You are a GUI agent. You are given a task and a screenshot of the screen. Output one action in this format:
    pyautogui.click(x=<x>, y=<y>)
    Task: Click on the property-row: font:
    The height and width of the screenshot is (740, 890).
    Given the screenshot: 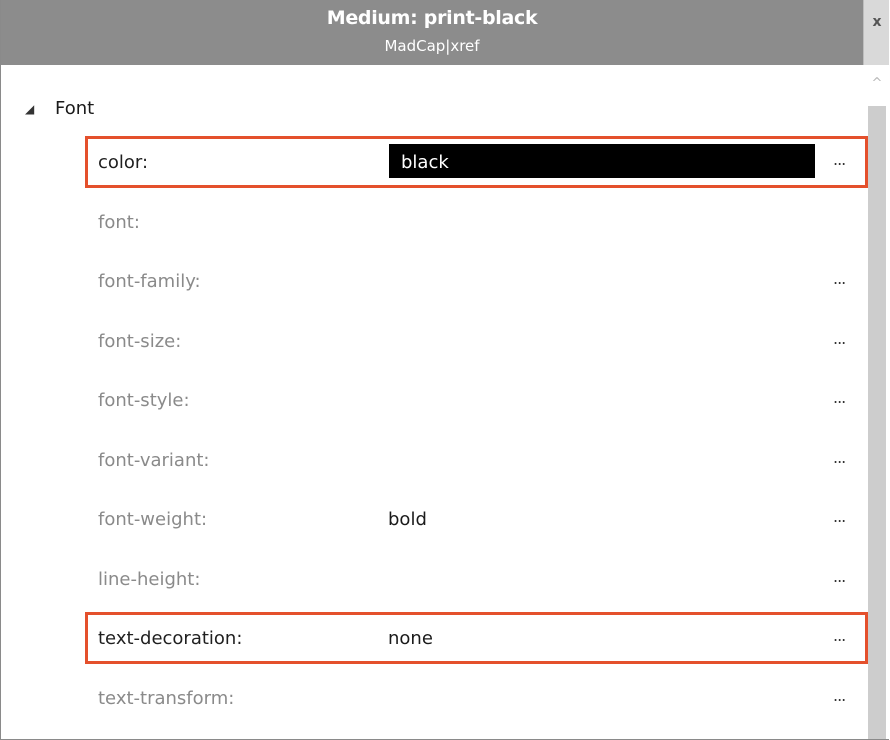 What is the action you would take?
    pyautogui.click(x=474, y=224)
    